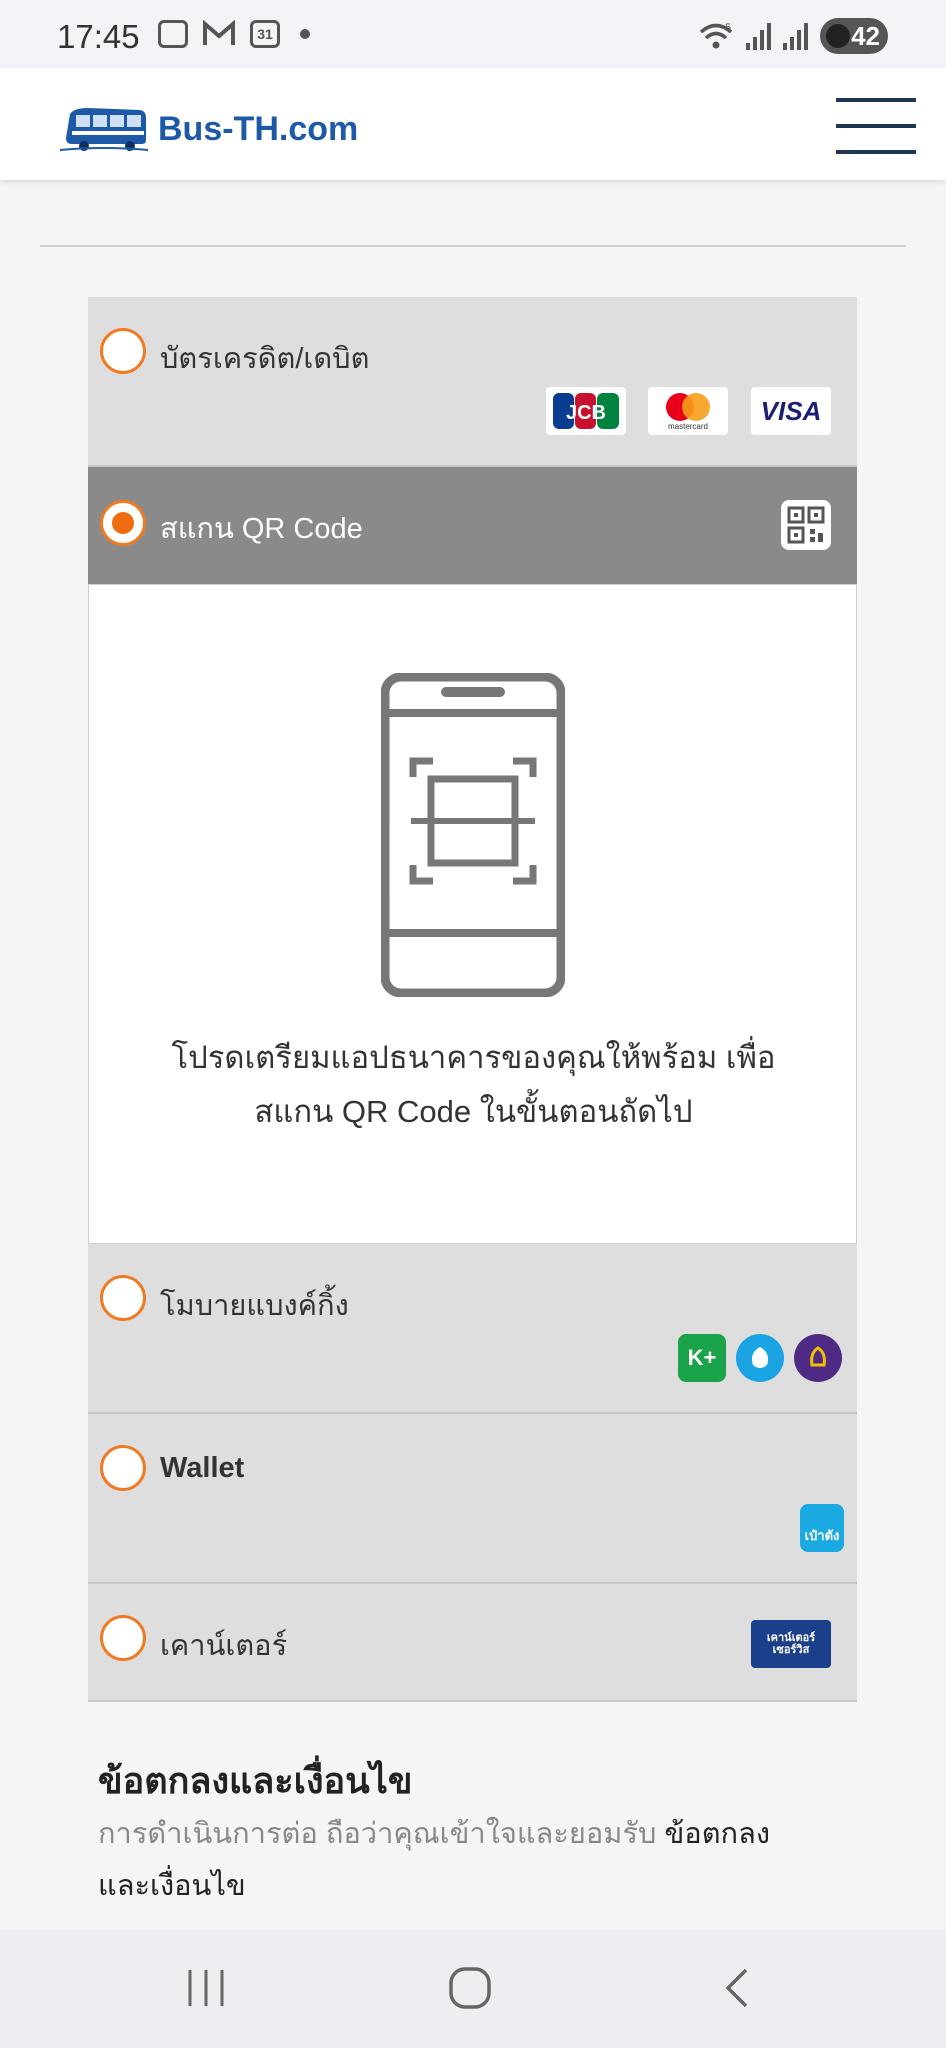  What do you see at coordinates (760, 1358) in the screenshot?
I see `krungthai-logo` at bounding box center [760, 1358].